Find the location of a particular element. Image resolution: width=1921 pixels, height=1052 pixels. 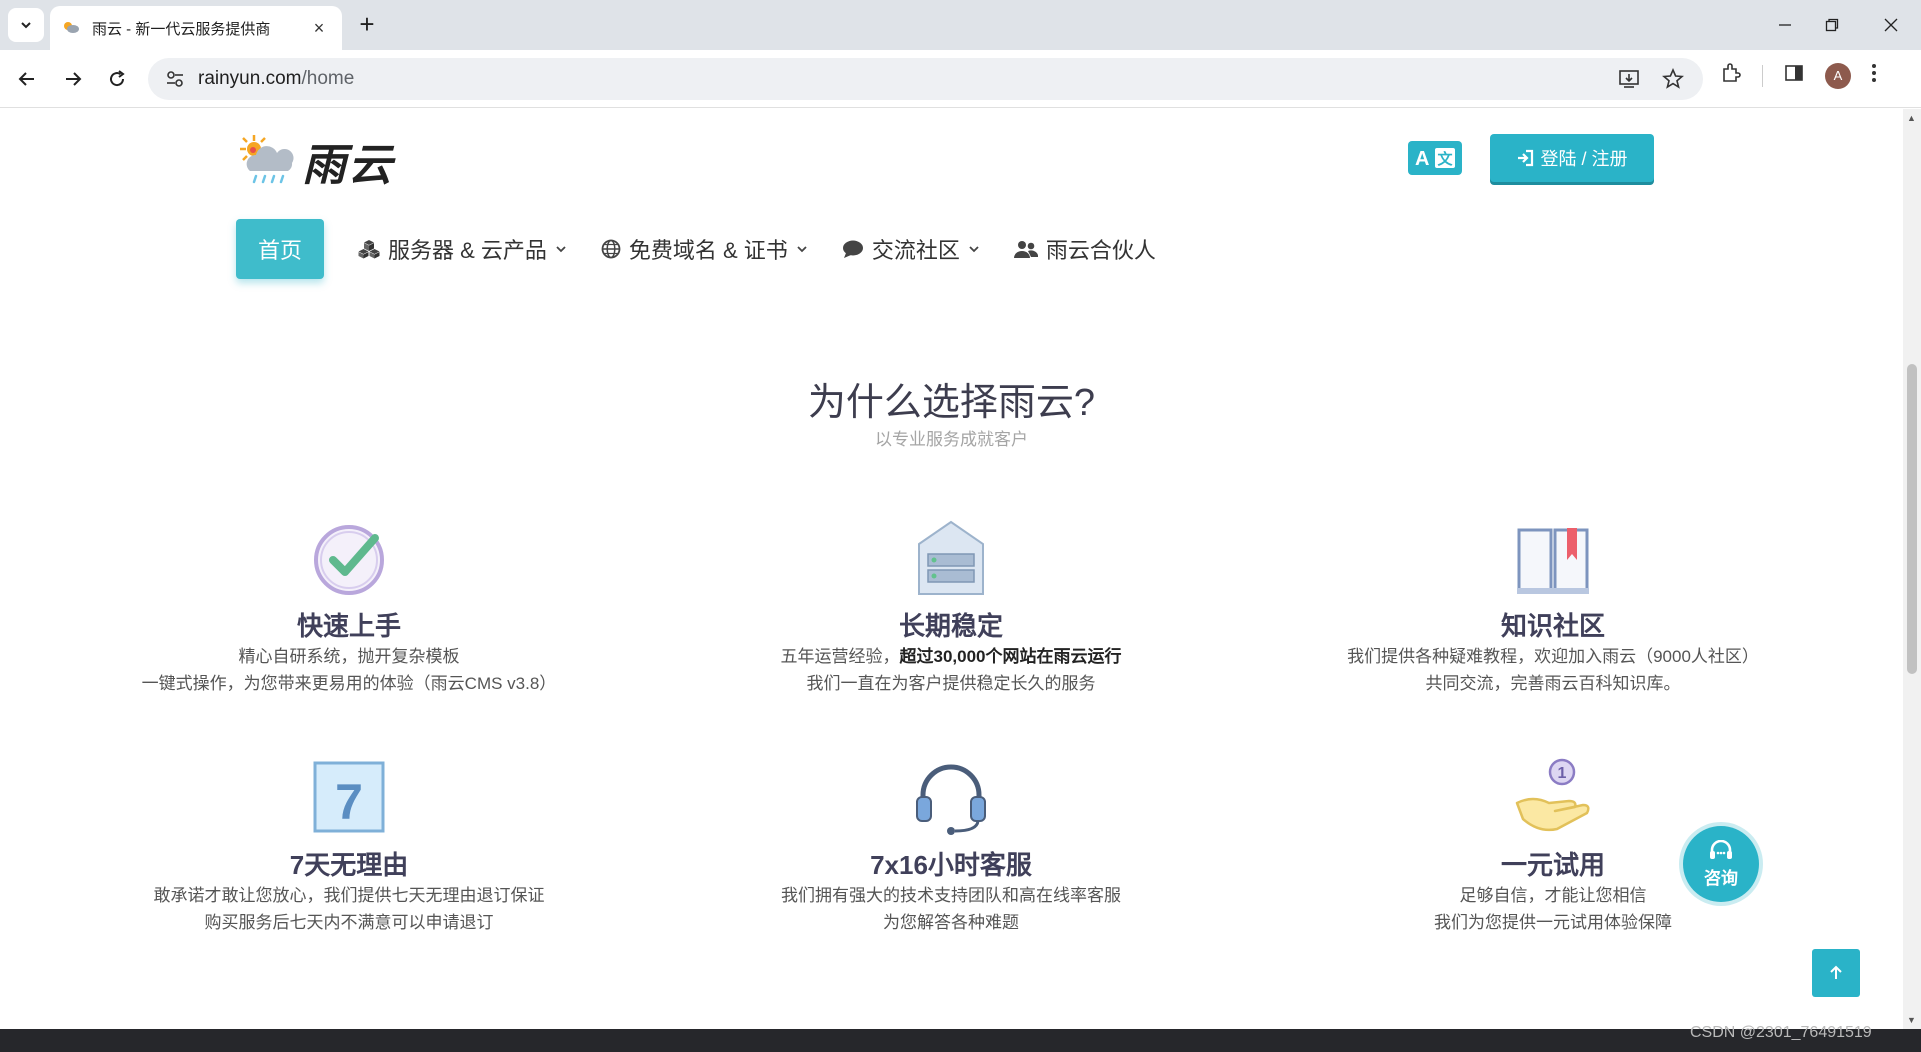

nav-item-domains: 免费域名 & 证书 is located at coordinates (704, 249).